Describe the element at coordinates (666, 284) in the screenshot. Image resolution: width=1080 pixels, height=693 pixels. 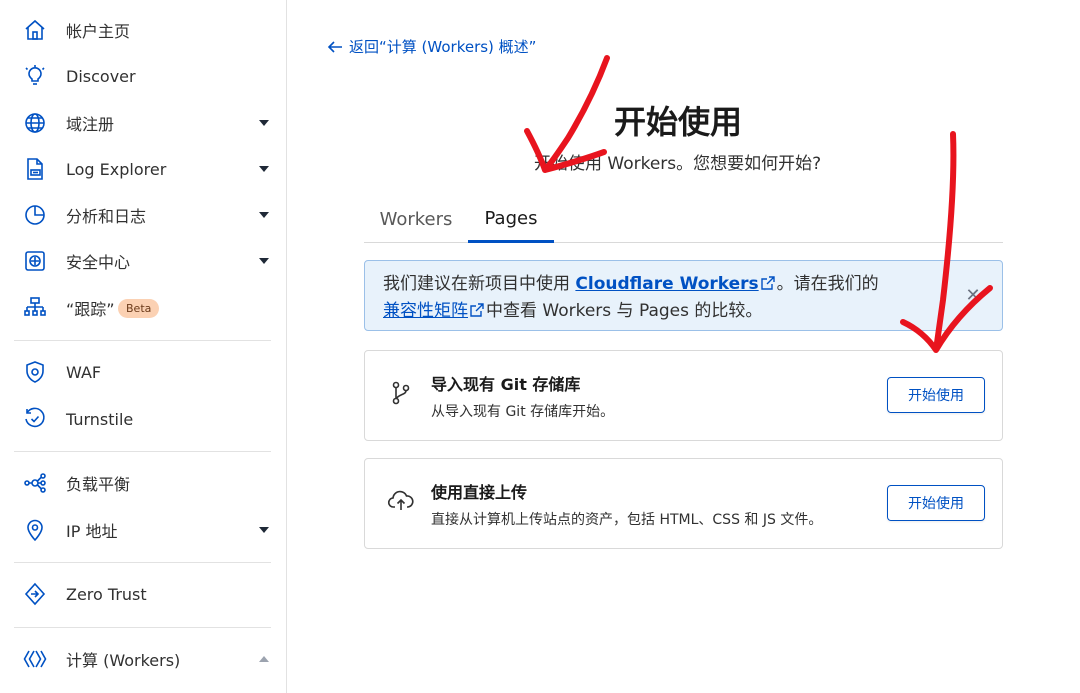
I see `cloudflare-workers-link: Cloudflare Workers` at that location.